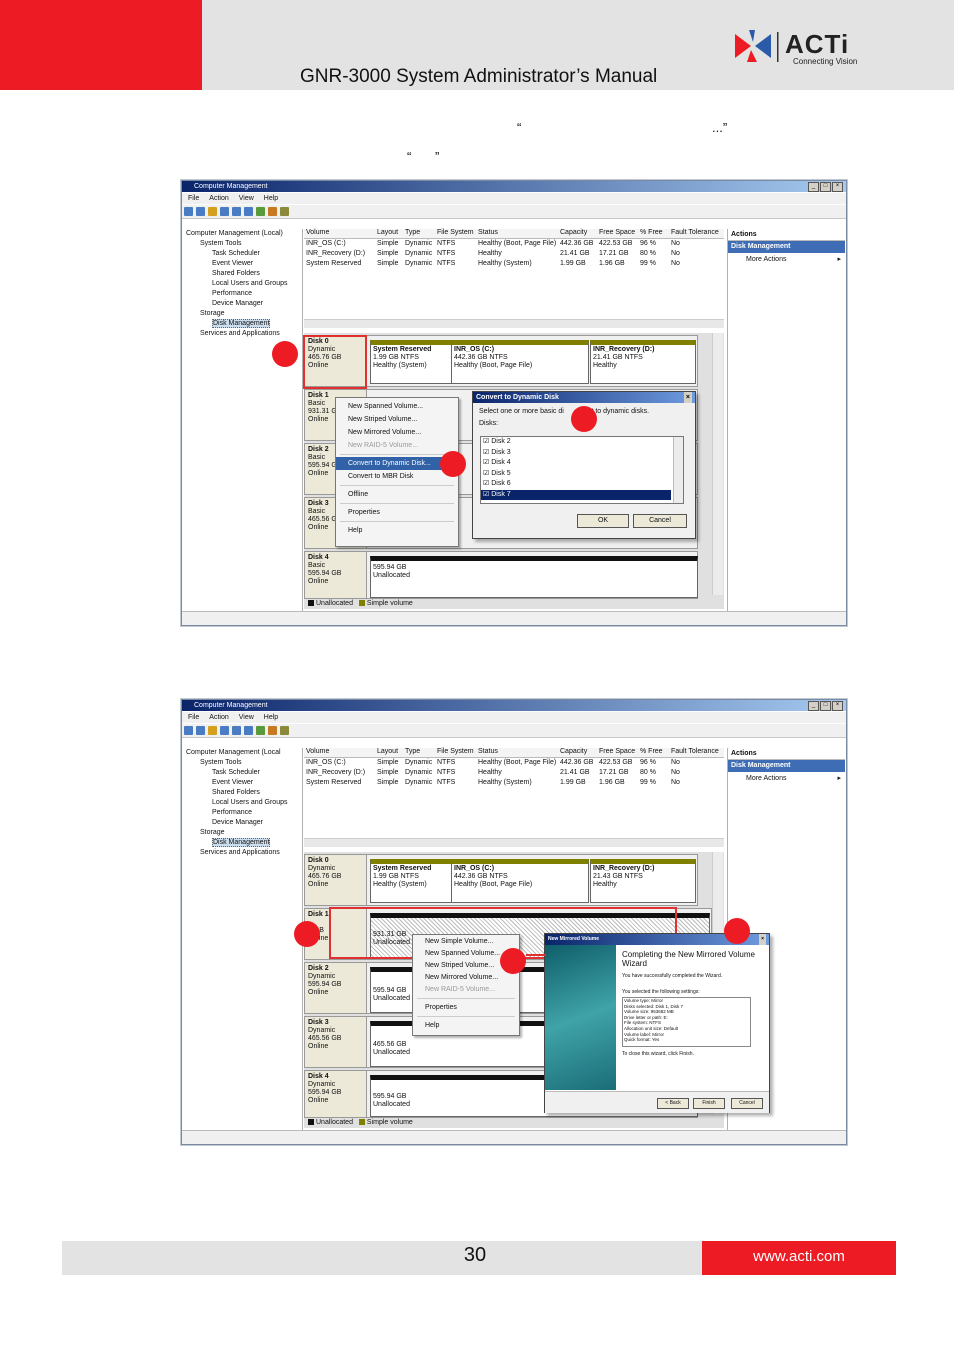 The height and width of the screenshot is (1350, 954). I want to click on vertical-scrollbar, so click(717, 464).